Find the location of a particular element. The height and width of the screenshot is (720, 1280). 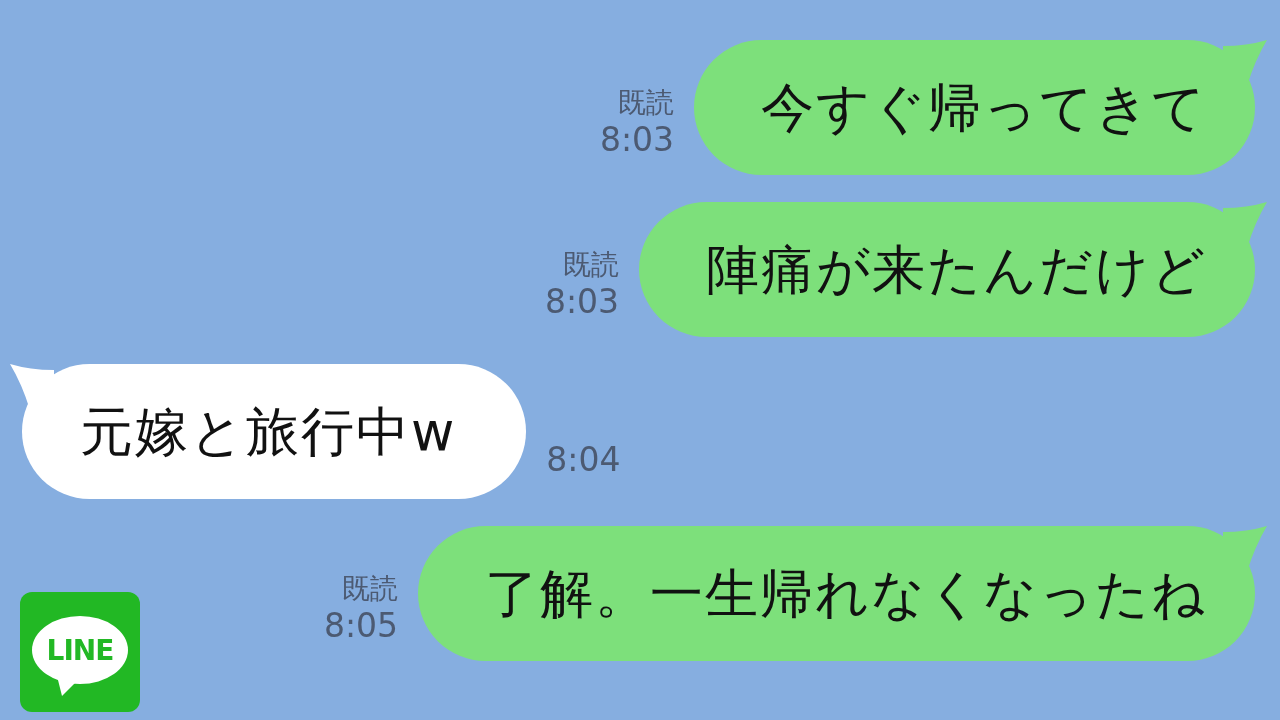

message-bubble: 元嫁と旅行中w is located at coordinates (268, 431).